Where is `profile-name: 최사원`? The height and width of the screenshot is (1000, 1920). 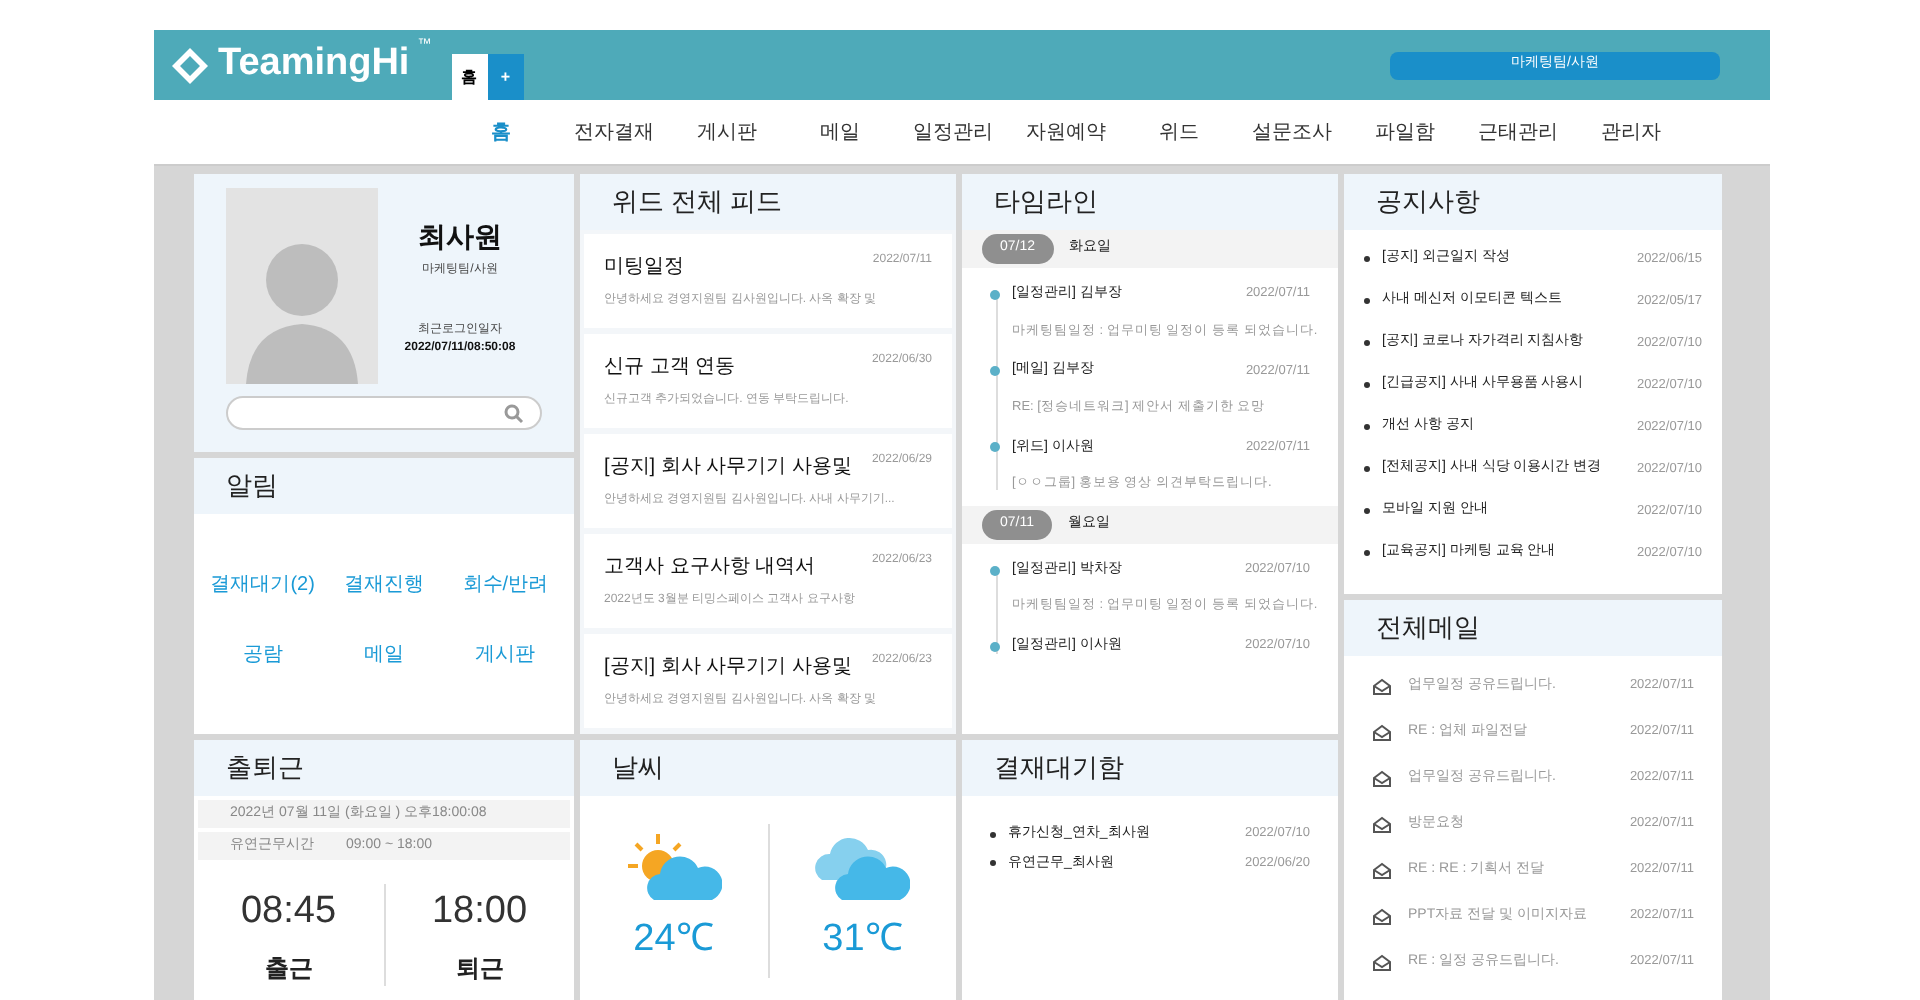
profile-name: 최사원 is located at coordinates (460, 237).